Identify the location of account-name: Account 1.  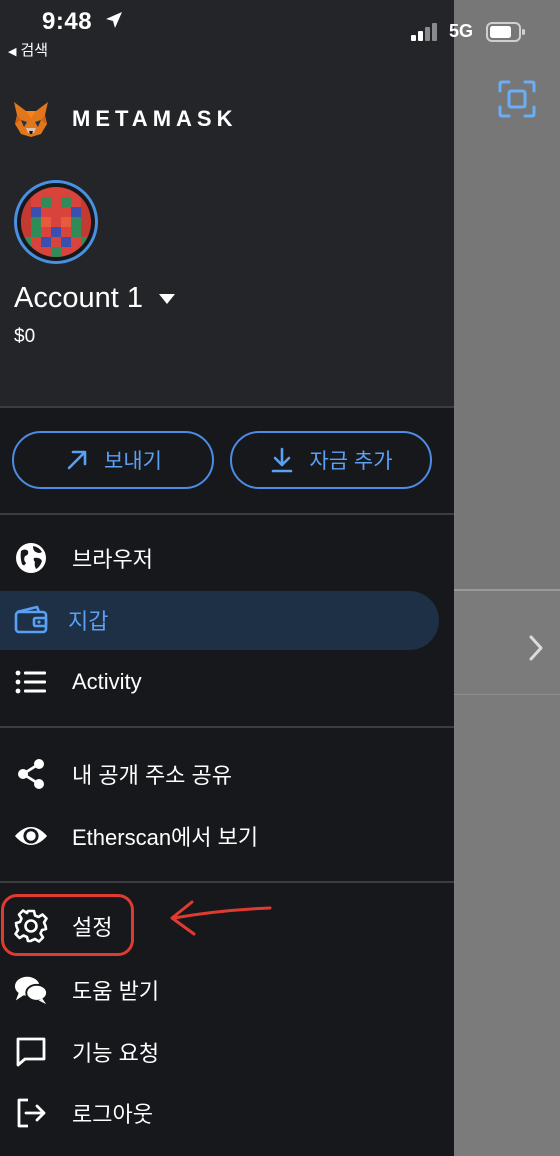
(78, 298).